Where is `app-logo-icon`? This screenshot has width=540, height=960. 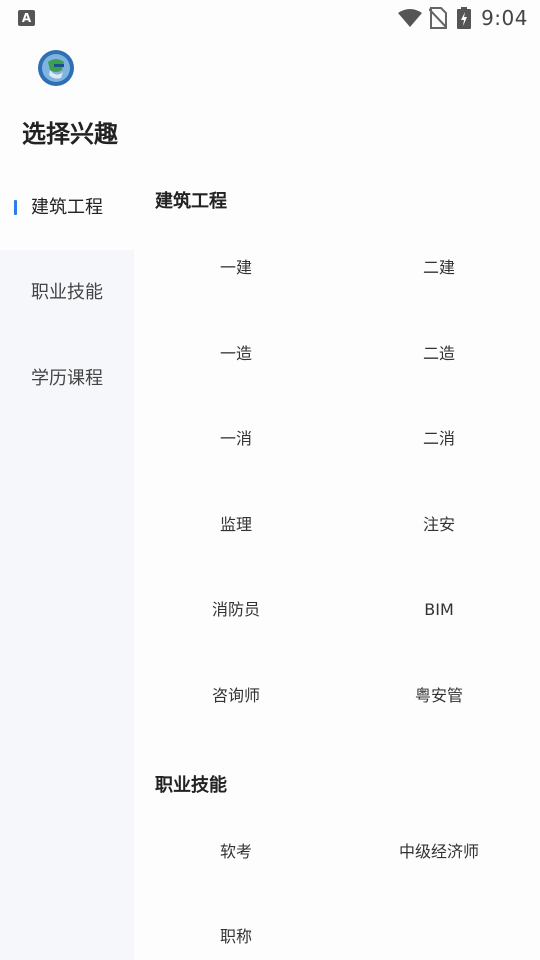 app-logo-icon is located at coordinates (56, 68).